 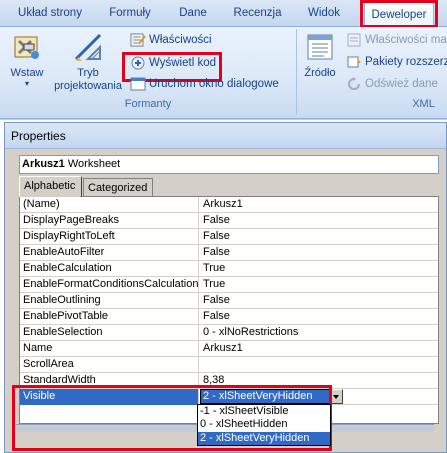 I want to click on map-properties-label: Właściwości ma, so click(x=406, y=40).